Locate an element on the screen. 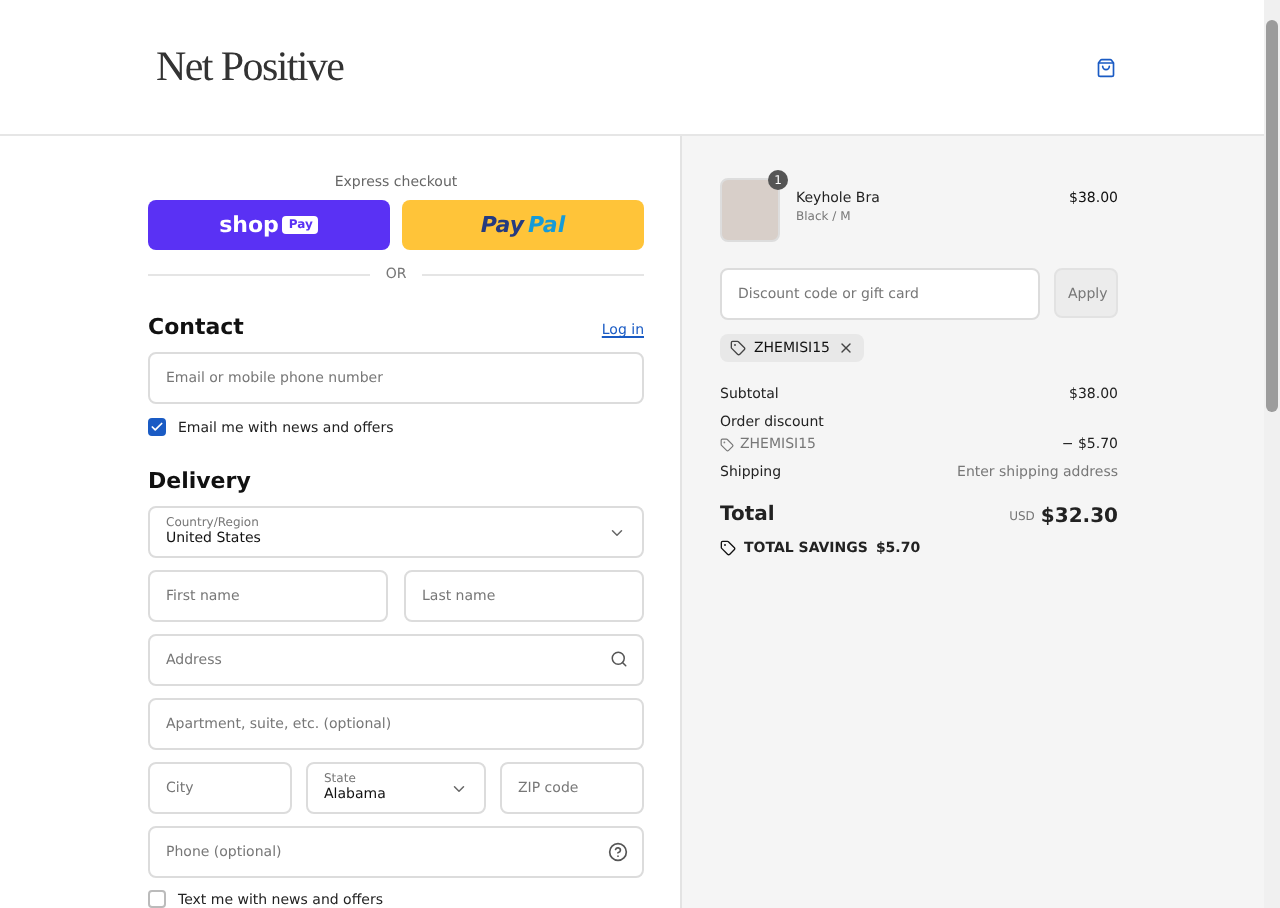 The image size is (1280, 908). close-icon is located at coordinates (846, 348).